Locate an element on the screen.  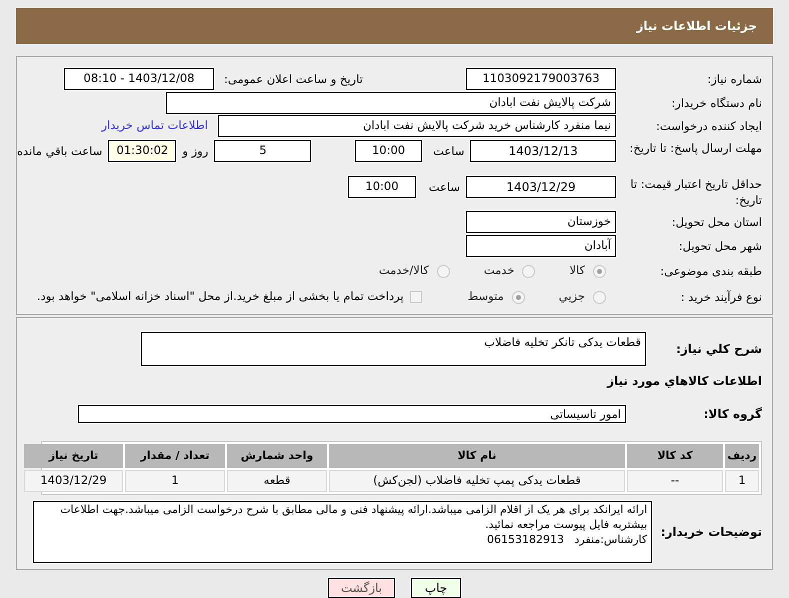
field-label: شماره نیاز: is located at coordinates (734, 79).